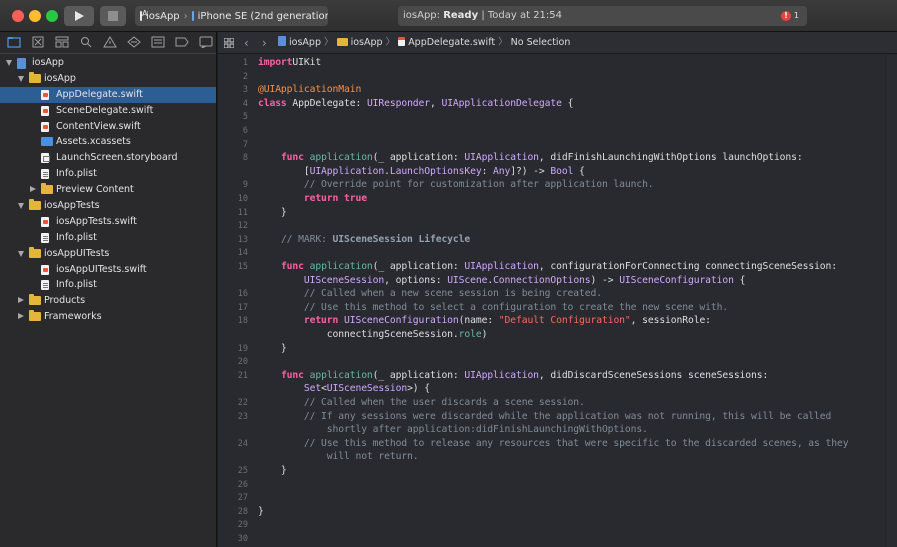  What do you see at coordinates (367, 42) in the screenshot?
I see `breadcrumb-group: iosApp` at bounding box center [367, 42].